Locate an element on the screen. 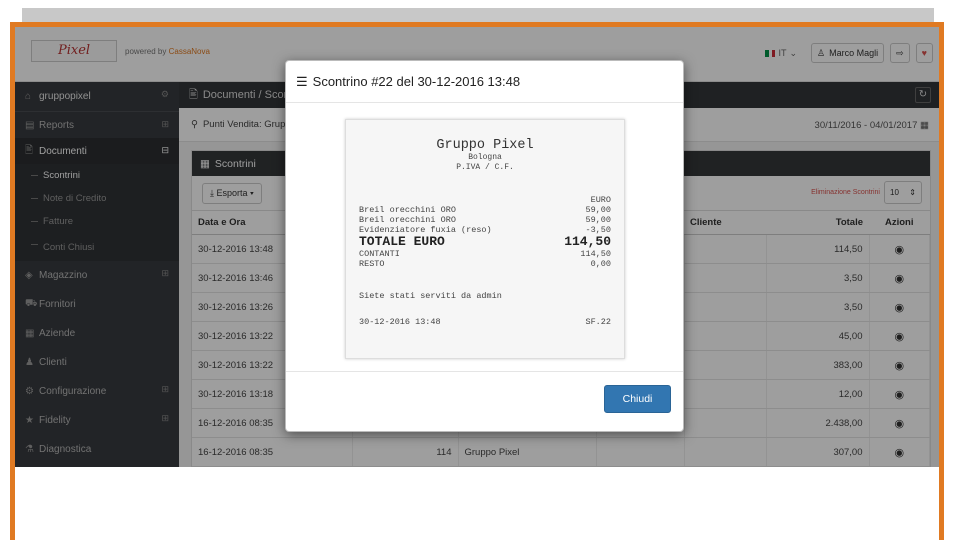 This screenshot has height=540, width=953. modal-title-bar: ☰ Scontrino #22 del 30-12-2016 13:48 is located at coordinates (484, 82).